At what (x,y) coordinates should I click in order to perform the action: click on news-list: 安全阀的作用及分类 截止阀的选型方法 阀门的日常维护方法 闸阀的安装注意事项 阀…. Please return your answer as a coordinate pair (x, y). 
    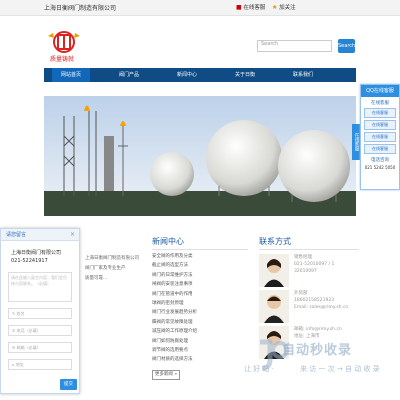
    Looking at the image, I should click on (200, 308).